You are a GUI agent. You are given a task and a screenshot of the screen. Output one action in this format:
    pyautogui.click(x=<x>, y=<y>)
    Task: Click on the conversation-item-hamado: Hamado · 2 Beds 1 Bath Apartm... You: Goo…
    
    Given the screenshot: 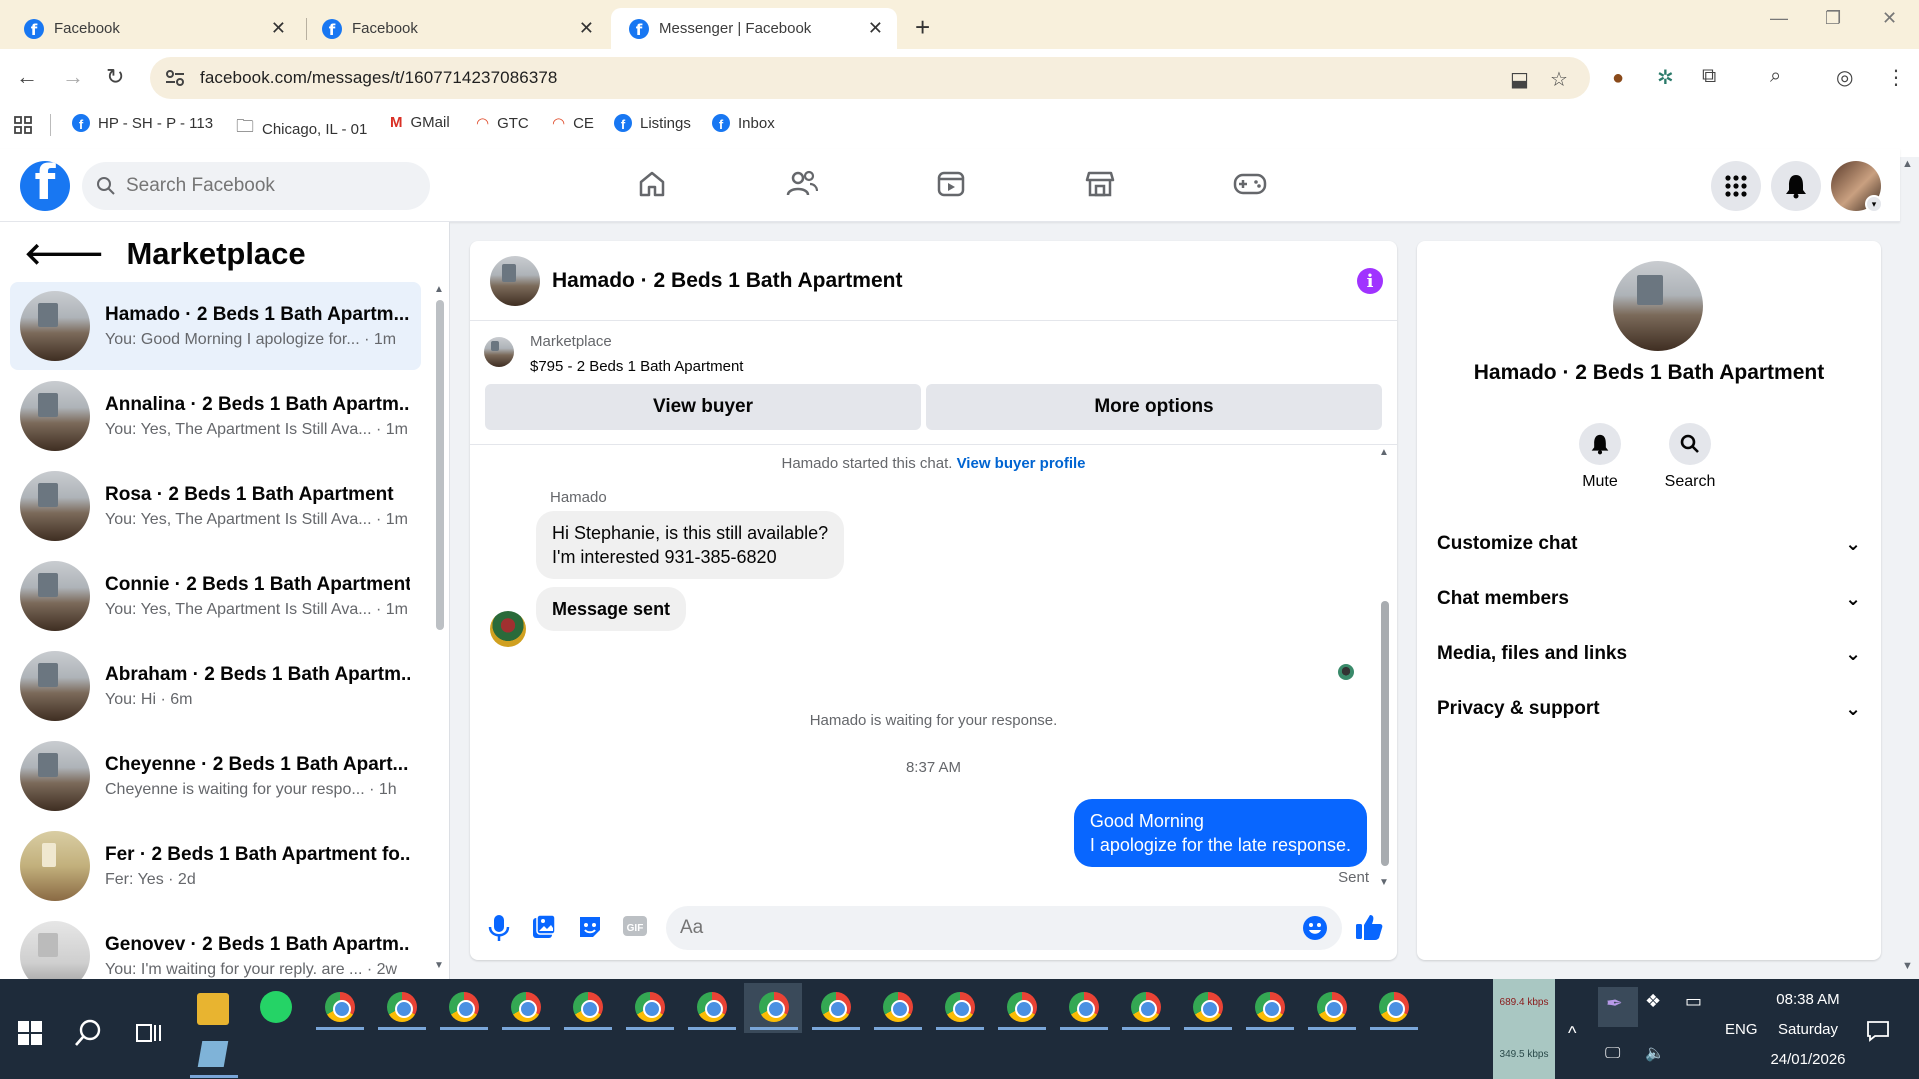 What is the action you would take?
    pyautogui.click(x=215, y=326)
    